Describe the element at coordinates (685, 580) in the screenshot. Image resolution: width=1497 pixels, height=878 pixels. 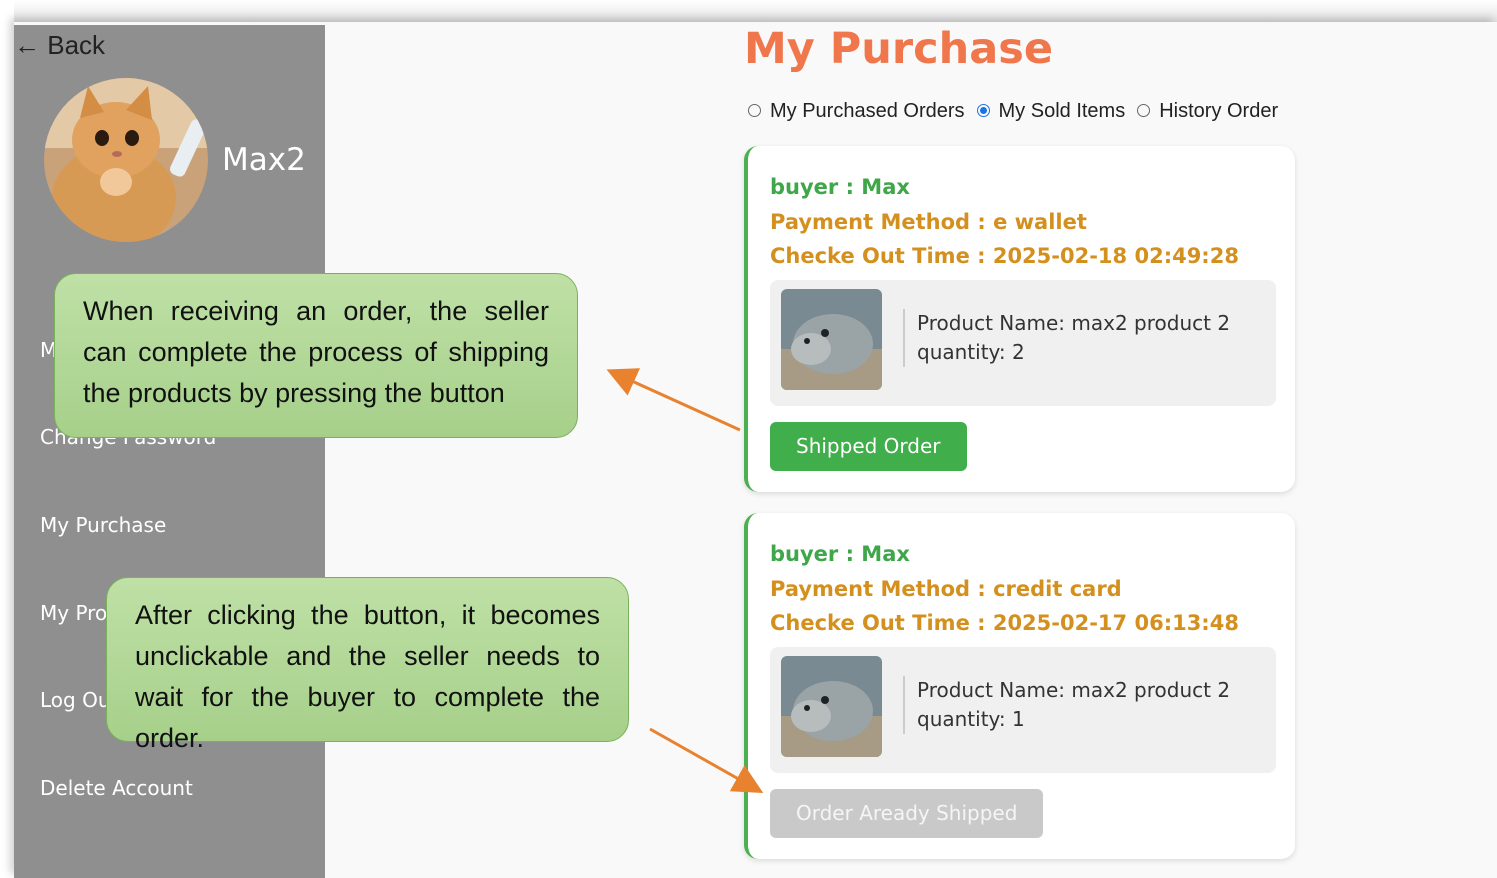
I see `annotation-arrows` at that location.